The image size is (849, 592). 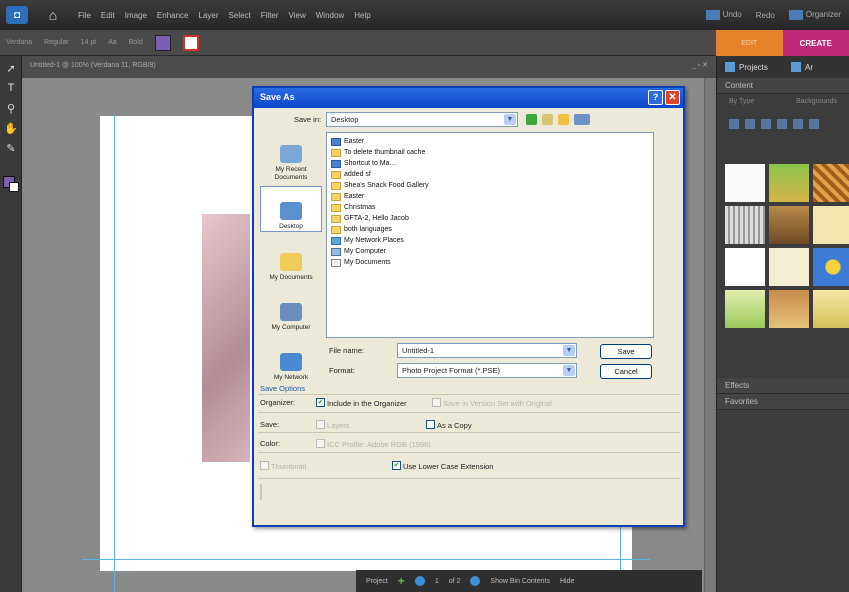 What do you see at coordinates (626, 351) in the screenshot?
I see `save-button: Save` at bounding box center [626, 351].